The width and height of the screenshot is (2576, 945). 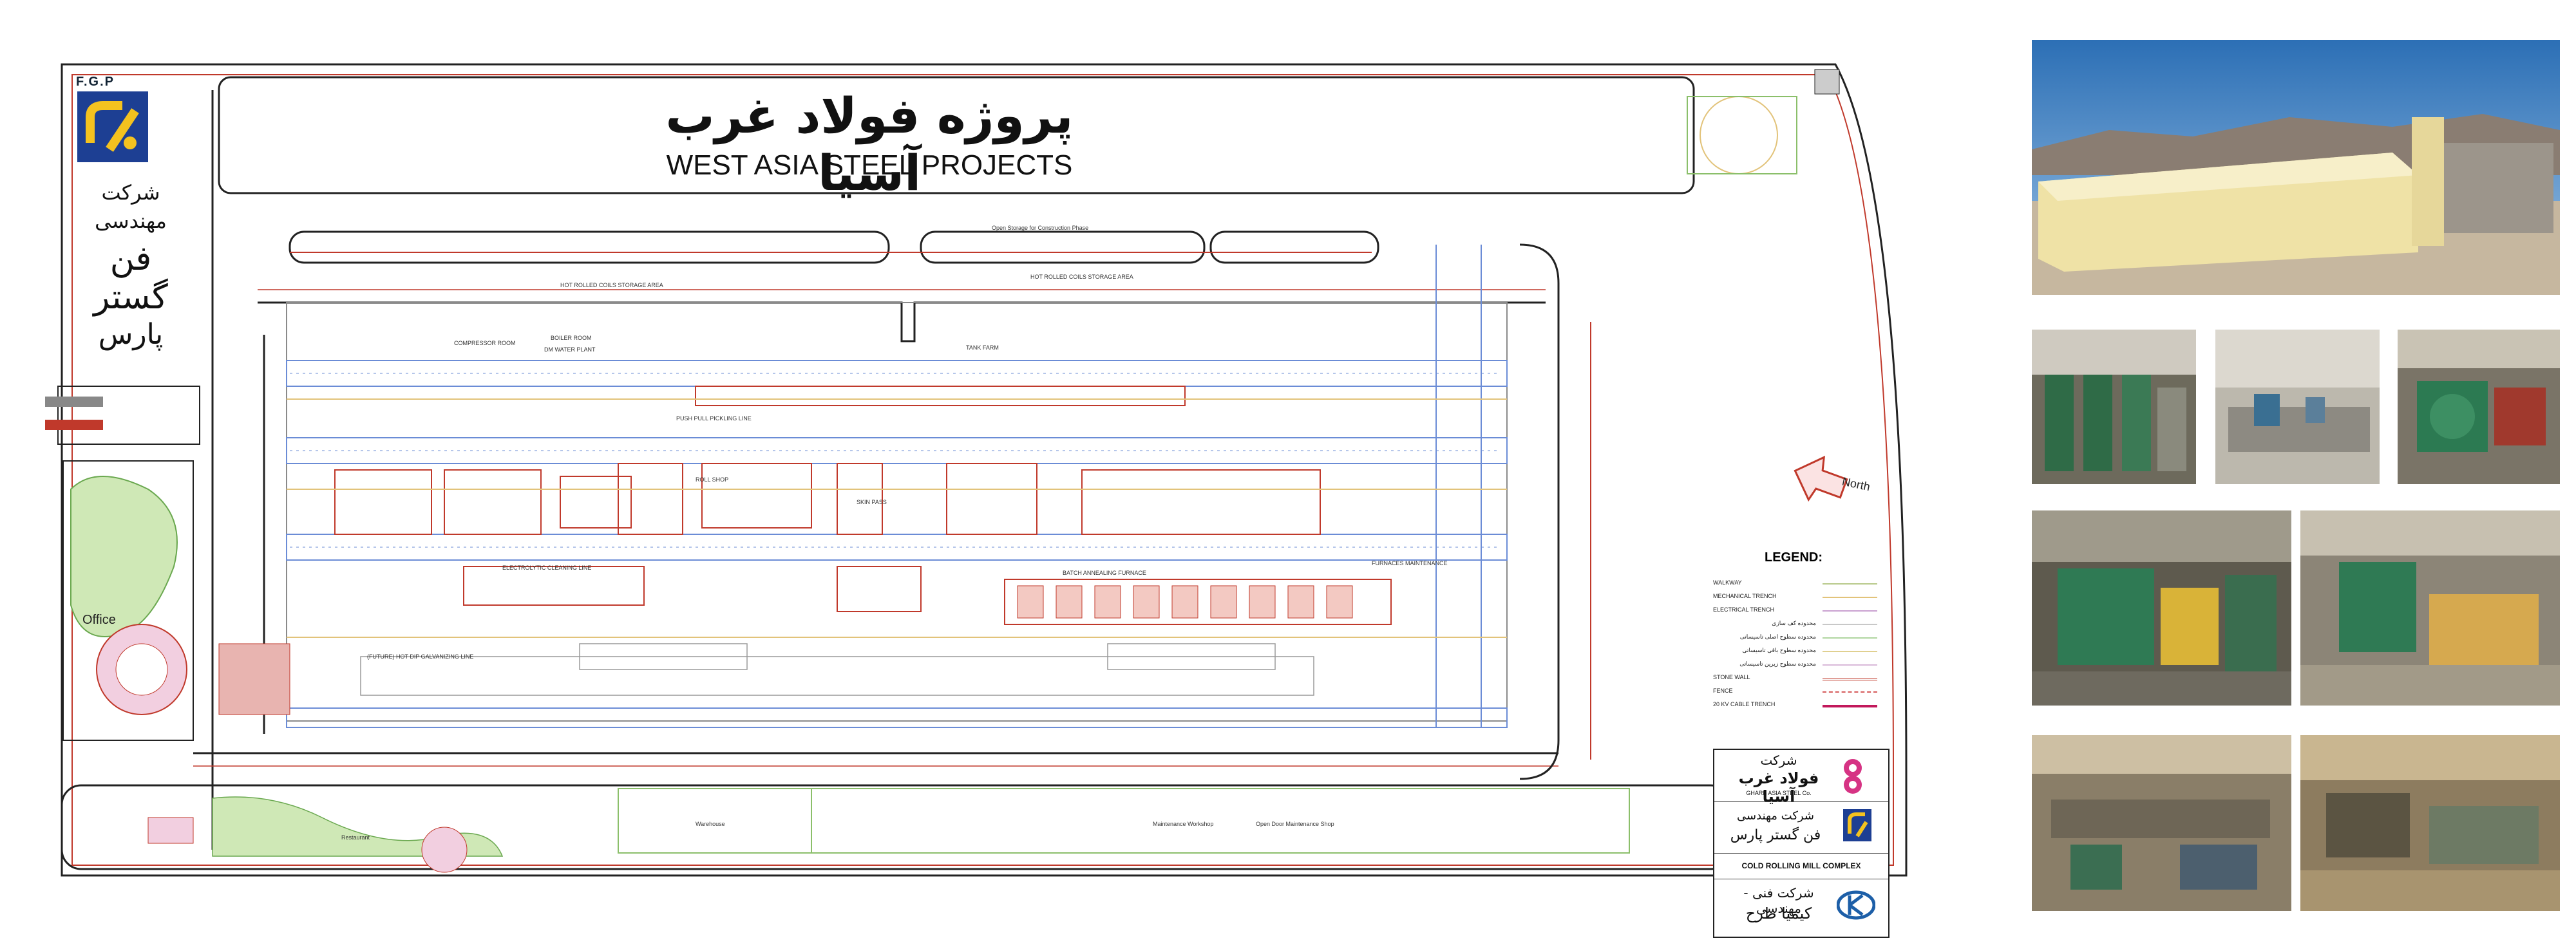 I want to click on client-logo-icon, so click(x=1853, y=776).